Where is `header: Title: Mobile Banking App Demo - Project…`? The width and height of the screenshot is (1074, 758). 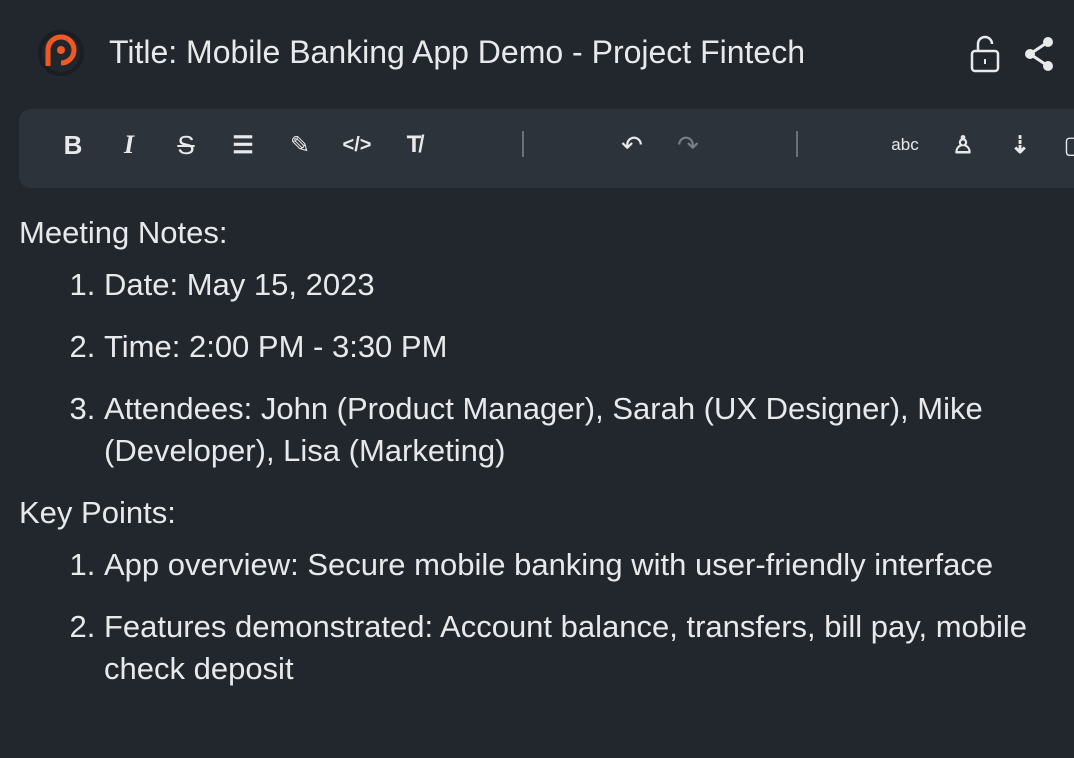 header: Title: Mobile Banking App Demo - Project… is located at coordinates (537, 54).